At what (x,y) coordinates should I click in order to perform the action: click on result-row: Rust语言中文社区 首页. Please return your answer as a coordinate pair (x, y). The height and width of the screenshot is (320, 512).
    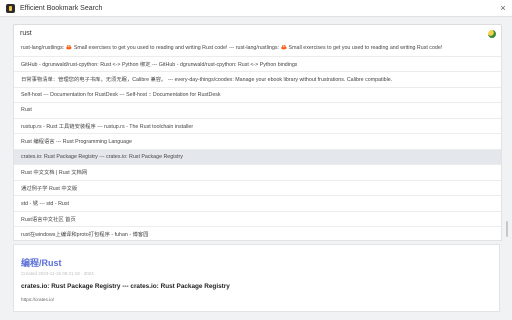
    Looking at the image, I should click on (257, 219).